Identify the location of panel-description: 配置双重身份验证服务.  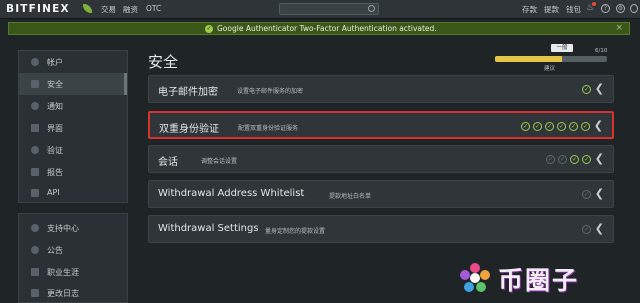
(268, 128).